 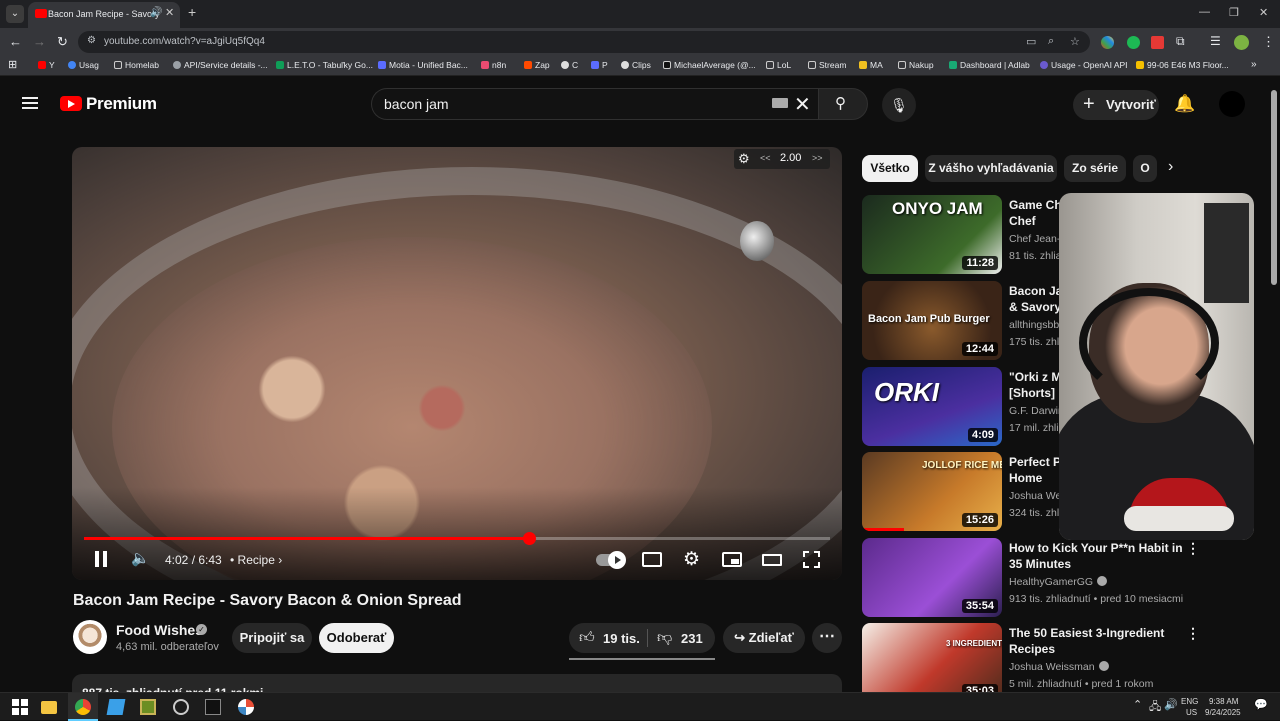 What do you see at coordinates (1234, 12) in the screenshot?
I see `restore-icon: ❐` at bounding box center [1234, 12].